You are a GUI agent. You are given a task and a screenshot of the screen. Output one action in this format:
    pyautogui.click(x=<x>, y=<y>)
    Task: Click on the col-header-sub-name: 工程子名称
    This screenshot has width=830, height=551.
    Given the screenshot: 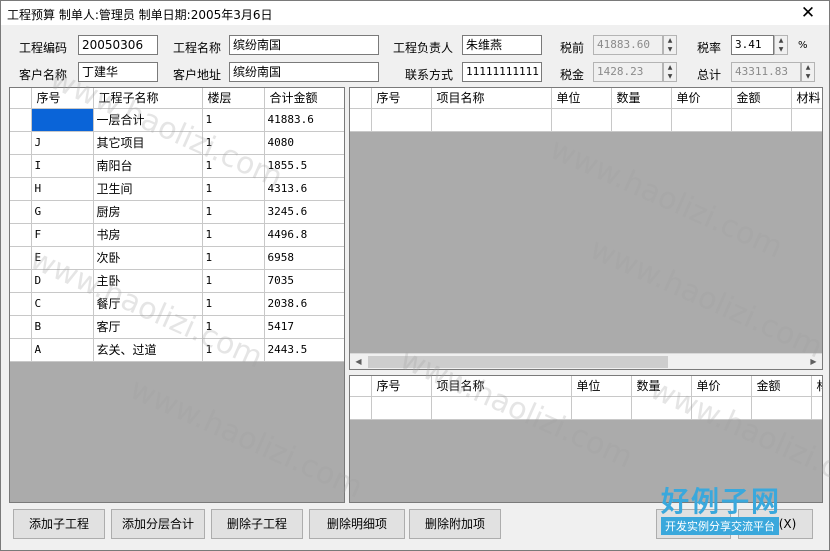 What is the action you would take?
    pyautogui.click(x=148, y=98)
    